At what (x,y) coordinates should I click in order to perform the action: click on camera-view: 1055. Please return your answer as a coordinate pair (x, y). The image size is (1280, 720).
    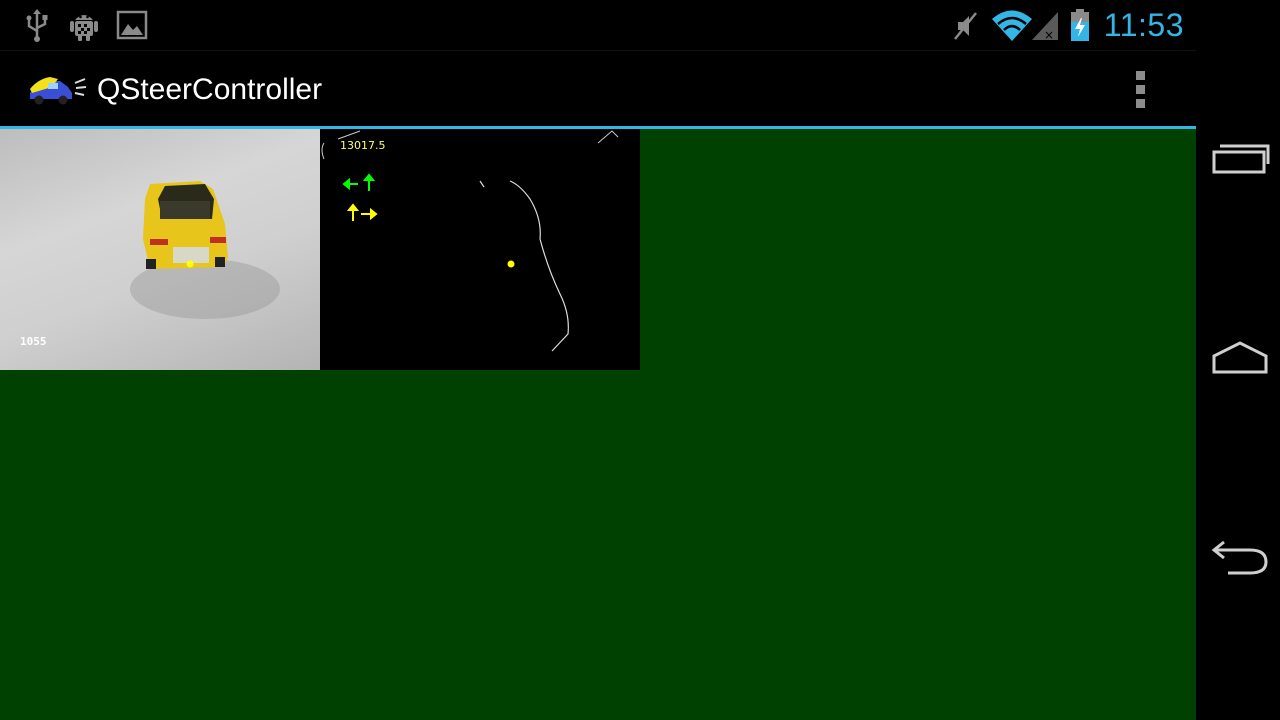
    Looking at the image, I should click on (160, 249).